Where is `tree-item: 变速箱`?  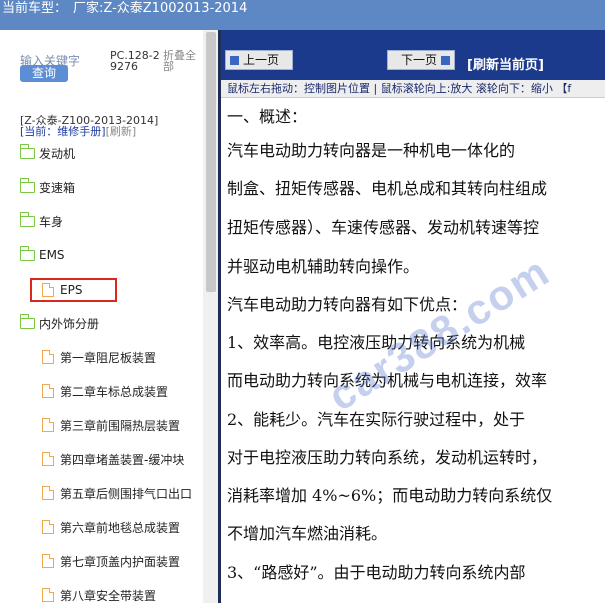 tree-item: 变速箱 is located at coordinates (47, 187).